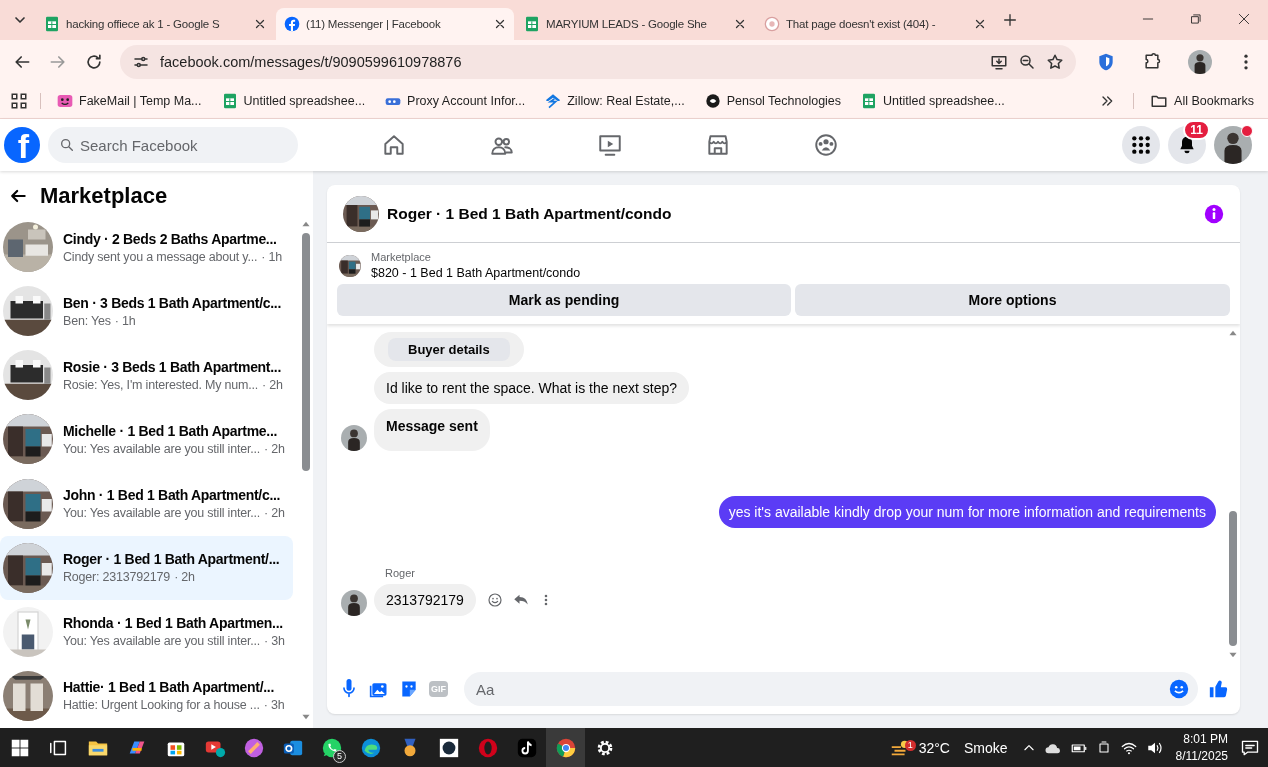 The width and height of the screenshot is (1268, 767). What do you see at coordinates (772, 24) in the screenshot?
I see `error-page-icon` at bounding box center [772, 24].